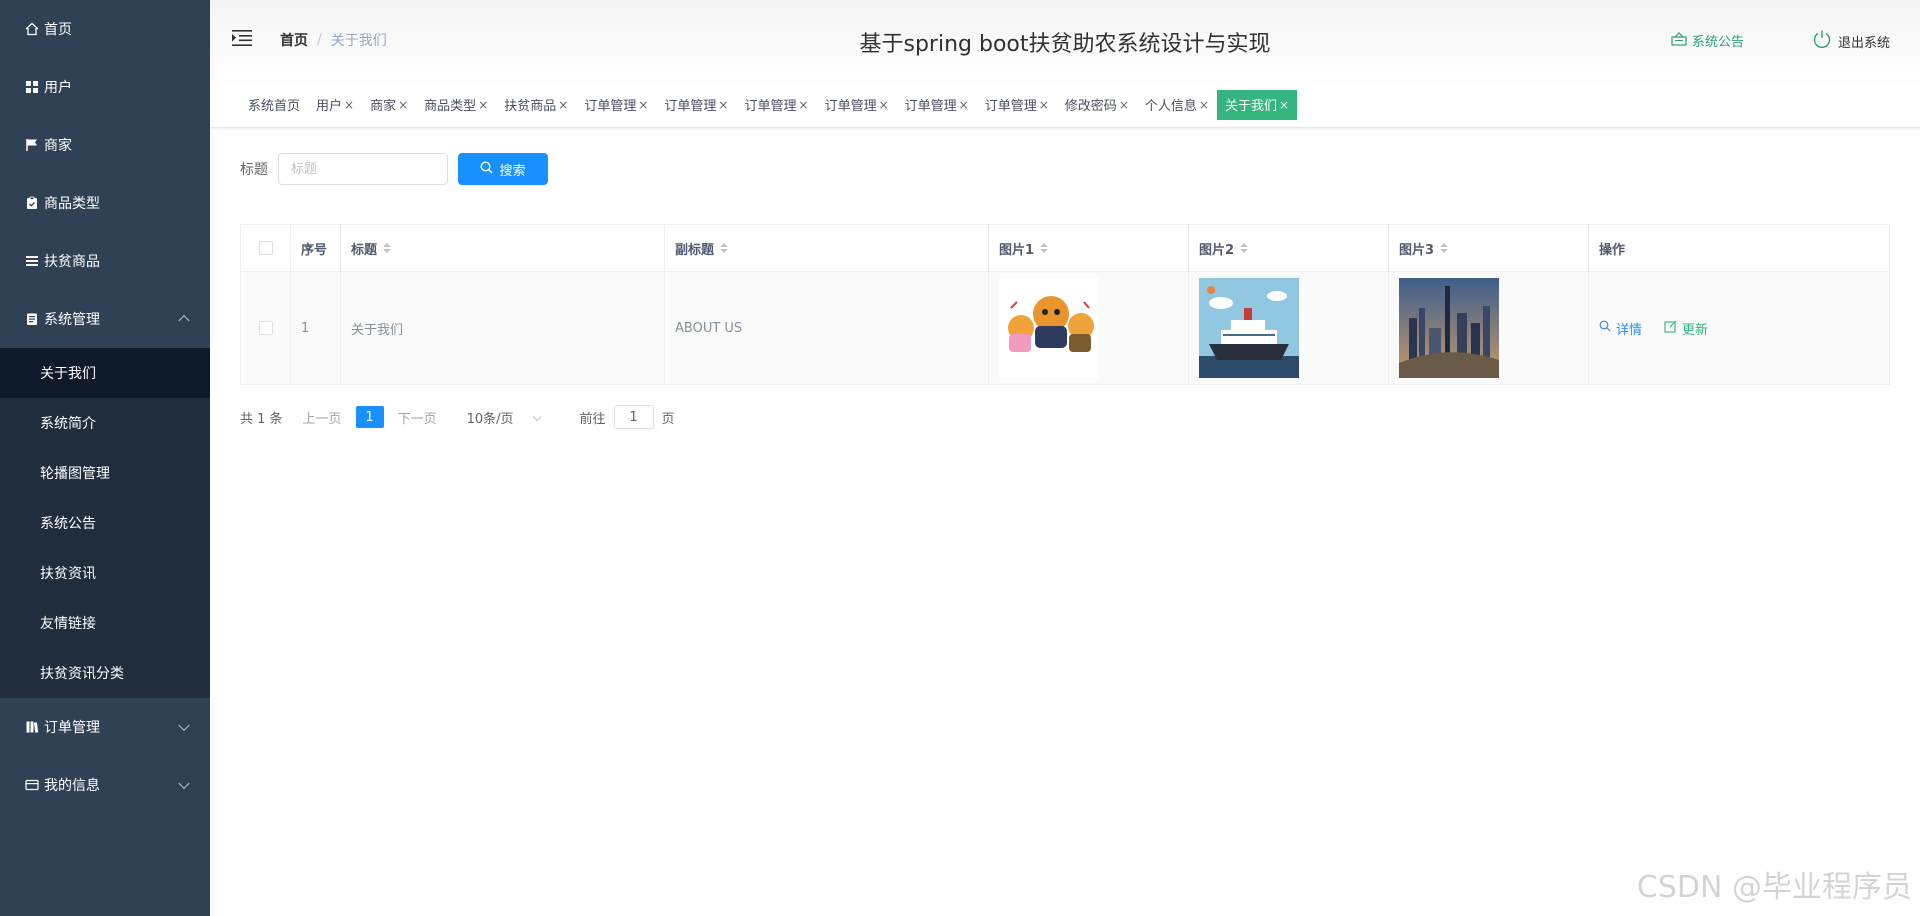 This screenshot has width=1920, height=916. I want to click on tag-profile: 个人信息 ×, so click(1177, 105).